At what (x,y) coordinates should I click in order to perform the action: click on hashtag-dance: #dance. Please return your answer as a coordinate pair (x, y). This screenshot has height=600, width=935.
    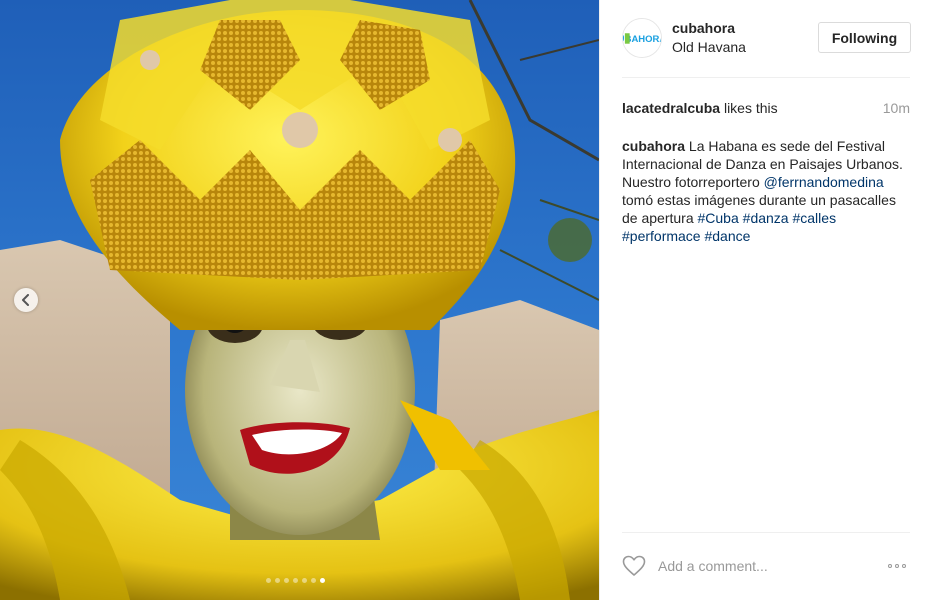
    Looking at the image, I should click on (727, 236).